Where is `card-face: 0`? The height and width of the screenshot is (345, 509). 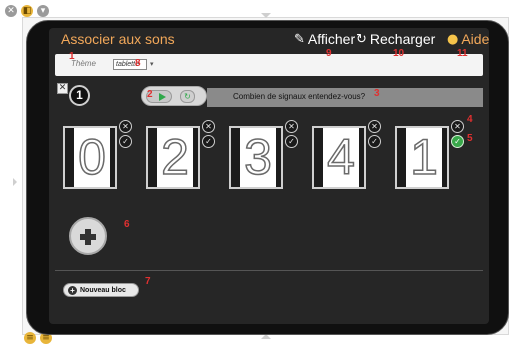
card-face: 0 is located at coordinates (92, 157).